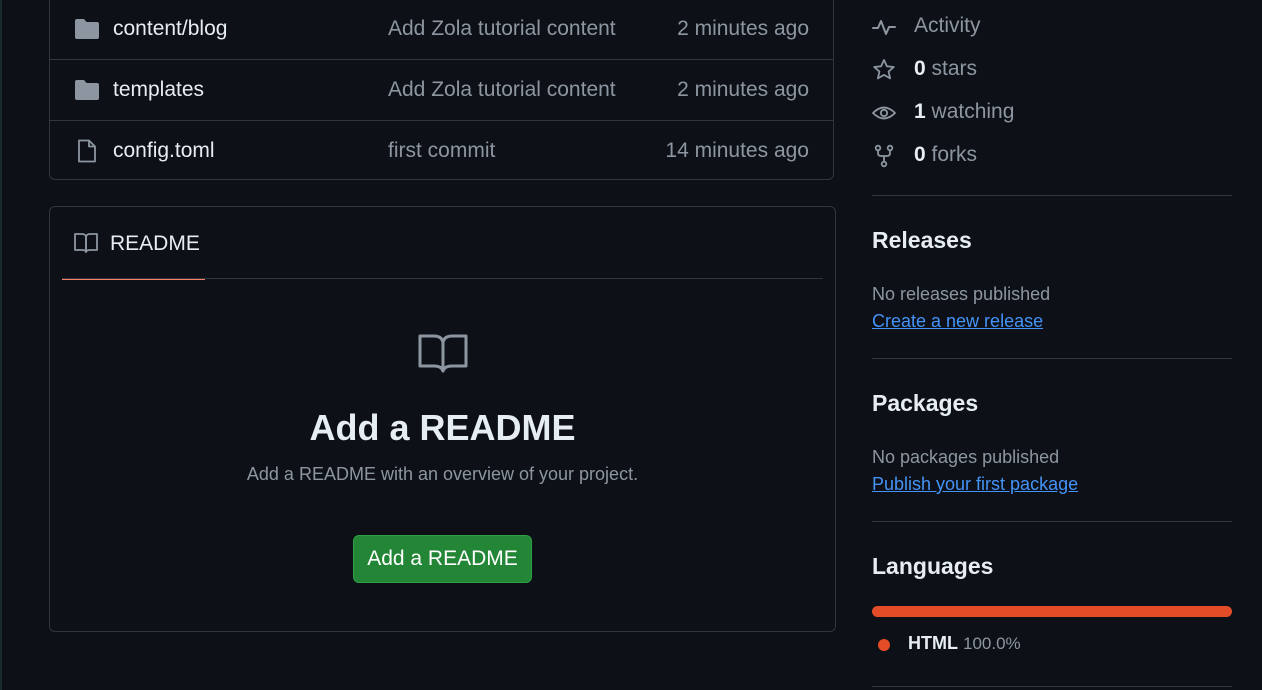  I want to click on tab-readme-label: README, so click(155, 243).